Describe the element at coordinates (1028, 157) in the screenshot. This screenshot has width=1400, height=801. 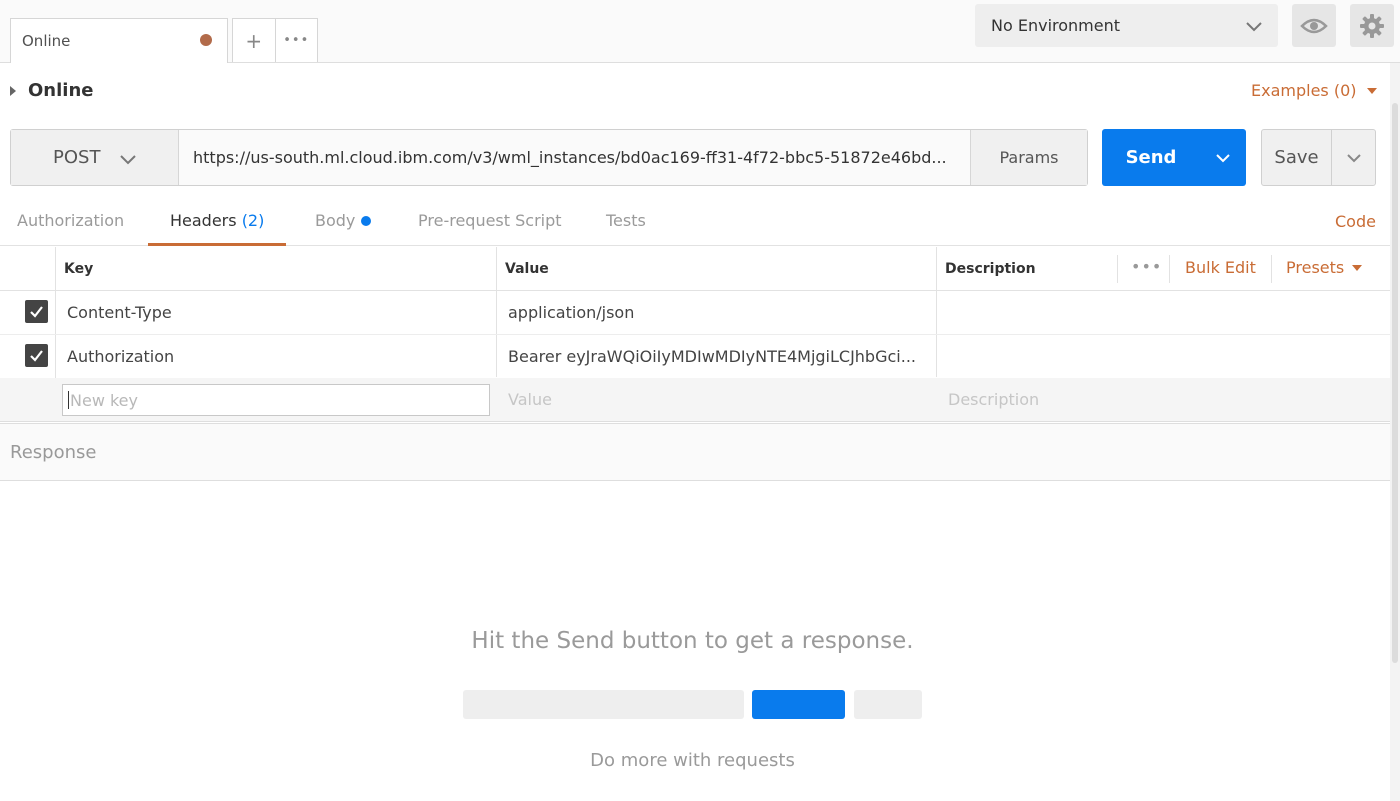
I see `params-button: Params` at that location.